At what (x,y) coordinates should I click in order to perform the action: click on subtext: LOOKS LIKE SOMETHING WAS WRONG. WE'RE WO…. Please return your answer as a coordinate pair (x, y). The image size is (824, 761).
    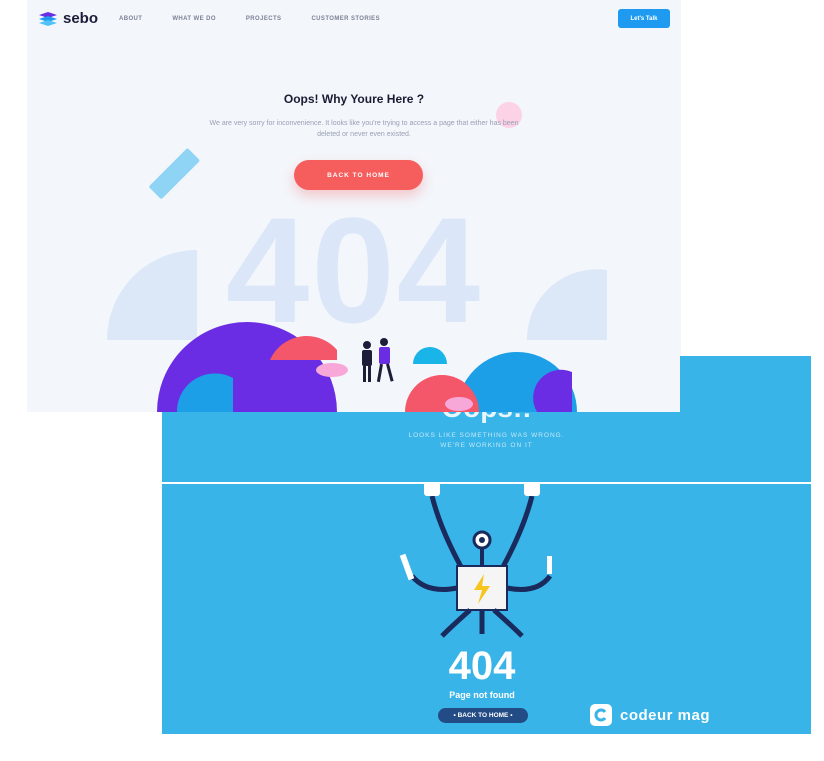
    Looking at the image, I should click on (486, 441).